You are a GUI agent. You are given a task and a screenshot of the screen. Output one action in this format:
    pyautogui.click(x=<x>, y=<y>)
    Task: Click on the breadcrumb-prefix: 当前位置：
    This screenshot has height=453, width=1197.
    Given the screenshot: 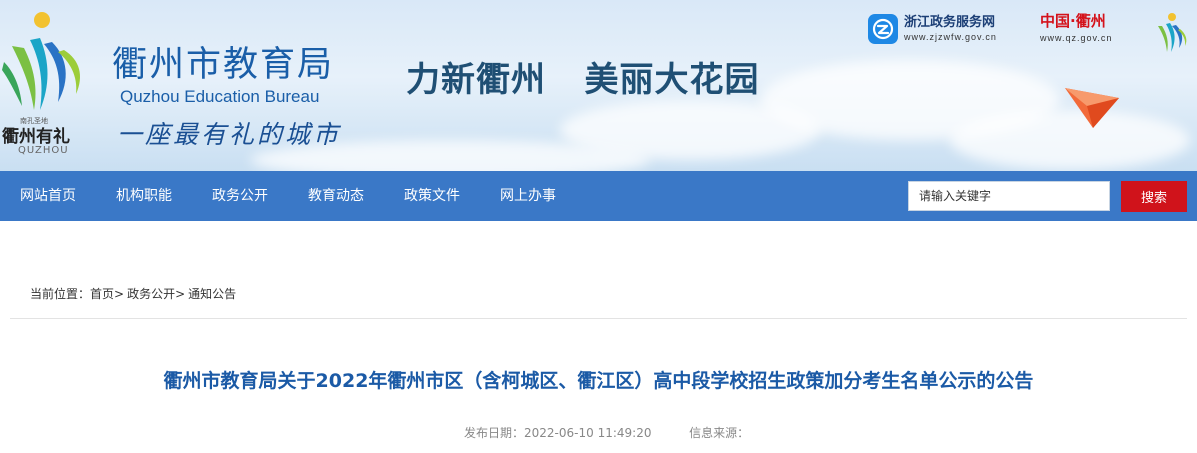 What is the action you would take?
    pyautogui.click(x=60, y=294)
    